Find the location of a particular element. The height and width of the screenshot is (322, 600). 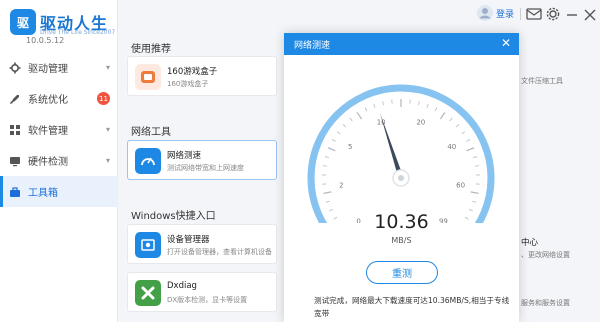

gear-icon is located at coordinates (15, 68).